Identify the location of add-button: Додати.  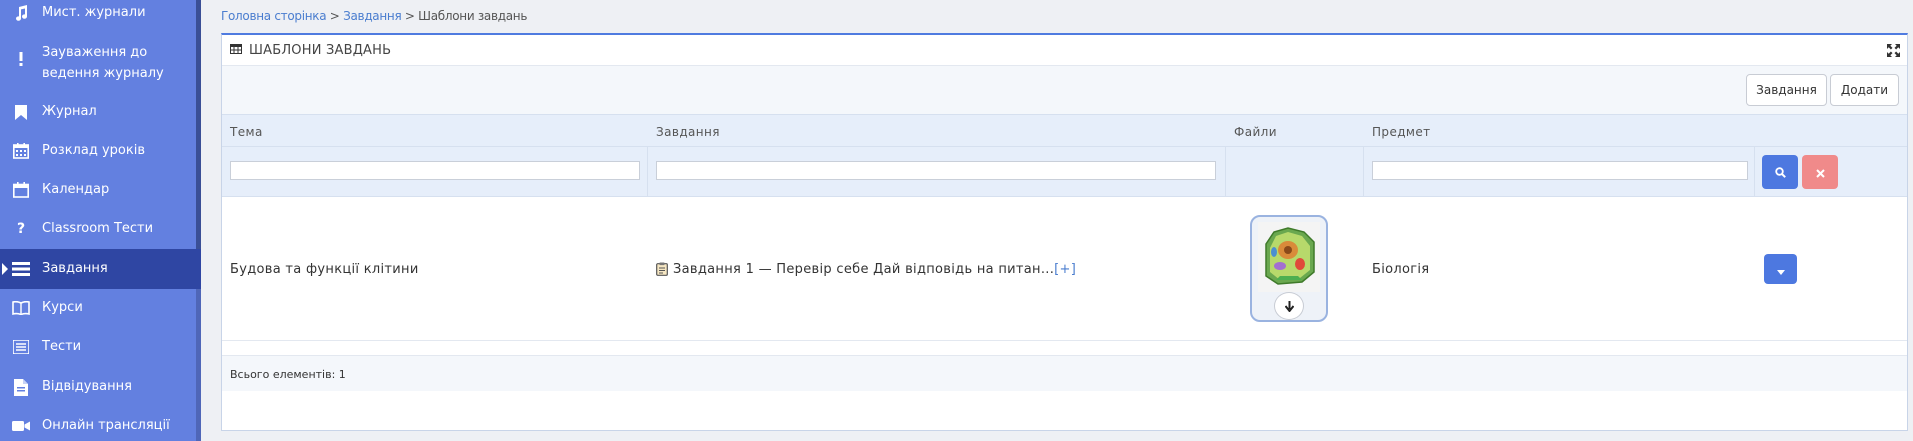
(1864, 90).